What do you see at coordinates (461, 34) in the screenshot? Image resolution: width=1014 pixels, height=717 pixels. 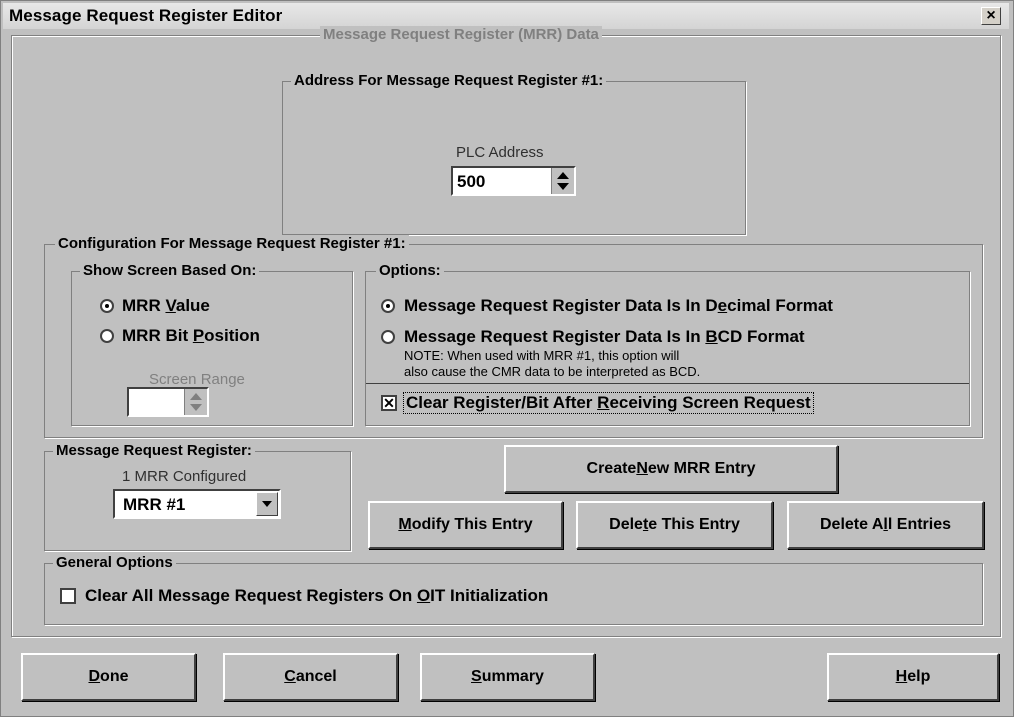 I see `mrr-data-legend: Message Request Register (MRR) Data` at bounding box center [461, 34].